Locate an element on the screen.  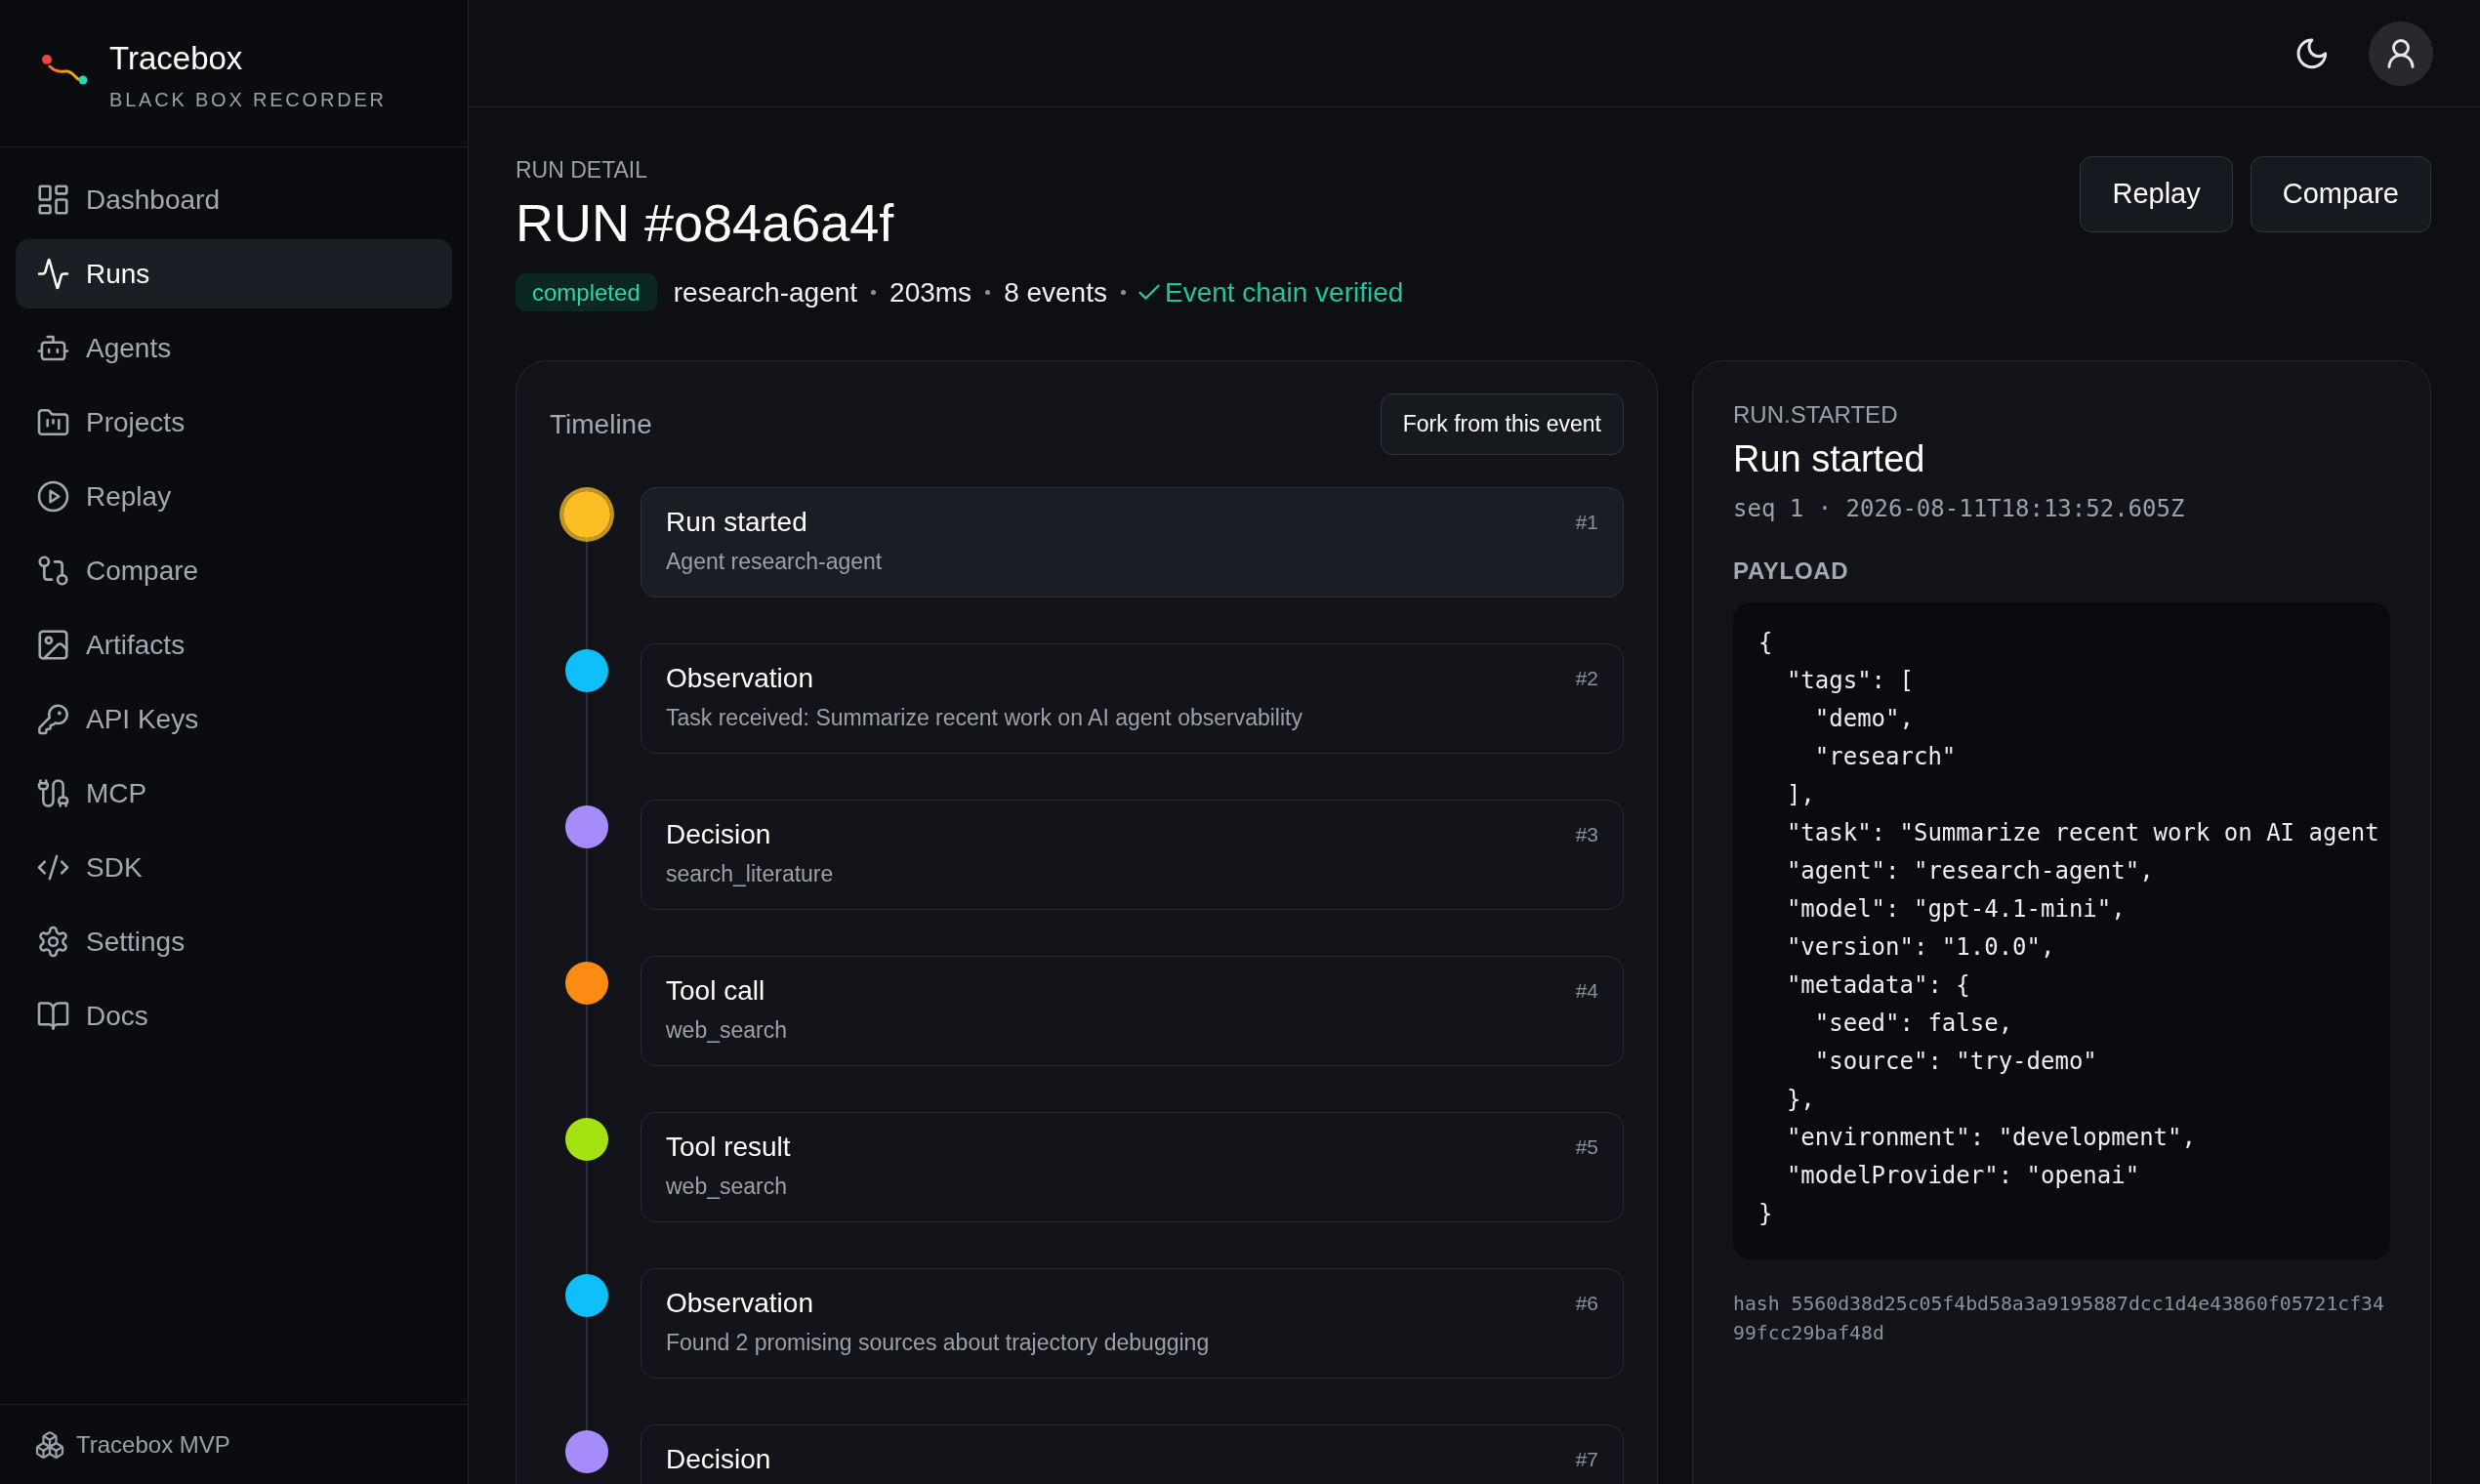
cable-icon is located at coordinates (53, 793).